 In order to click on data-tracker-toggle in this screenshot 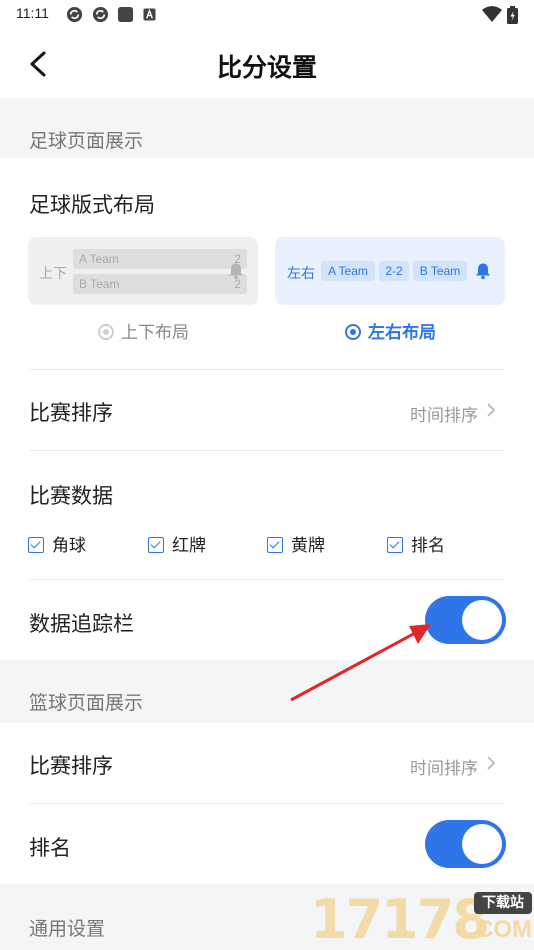, I will do `click(465, 620)`.